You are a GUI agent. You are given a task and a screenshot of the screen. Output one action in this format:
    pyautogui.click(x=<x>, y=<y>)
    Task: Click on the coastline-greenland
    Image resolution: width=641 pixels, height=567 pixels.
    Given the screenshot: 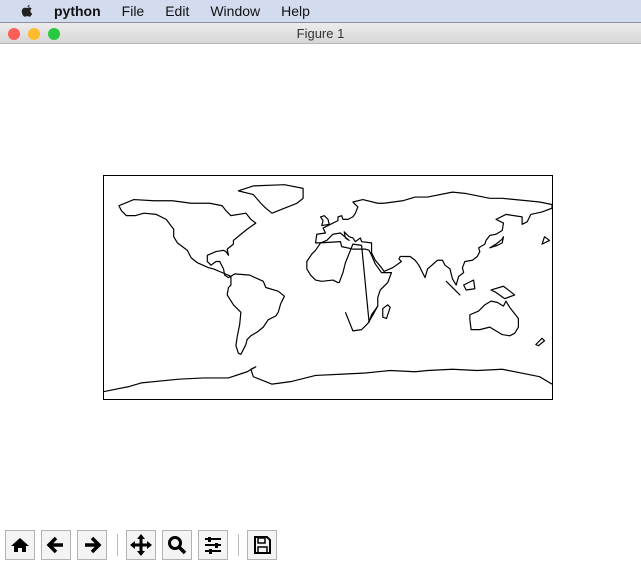 What is the action you would take?
    pyautogui.click(x=270, y=199)
    